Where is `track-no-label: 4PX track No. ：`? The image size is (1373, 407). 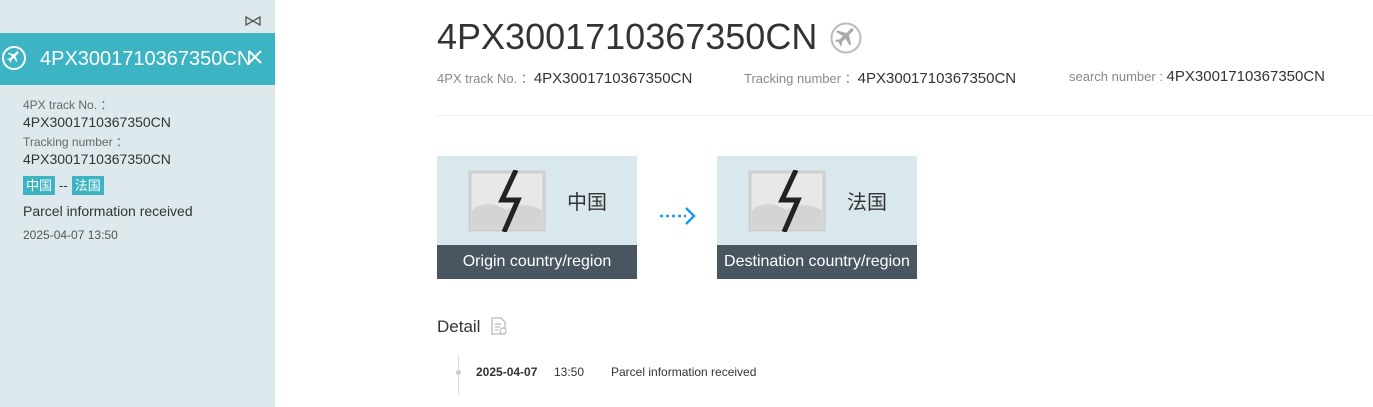
track-no-label: 4PX track No. ： is located at coordinates (68, 105).